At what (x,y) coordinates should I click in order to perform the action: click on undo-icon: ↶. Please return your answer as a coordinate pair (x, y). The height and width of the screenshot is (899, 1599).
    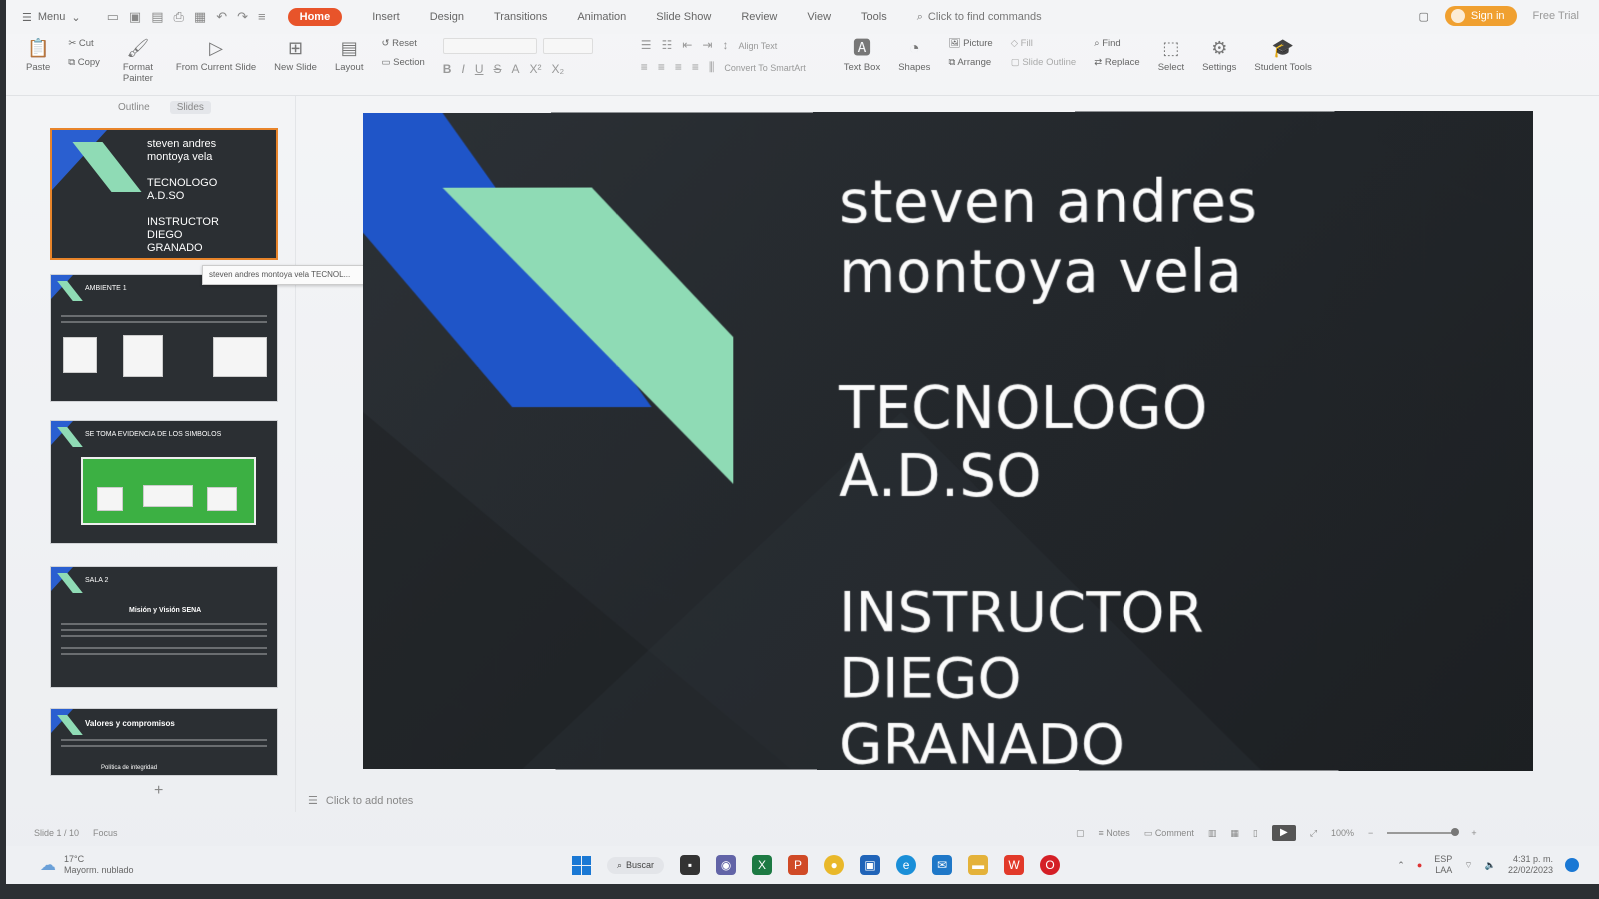
    Looking at the image, I should click on (221, 17).